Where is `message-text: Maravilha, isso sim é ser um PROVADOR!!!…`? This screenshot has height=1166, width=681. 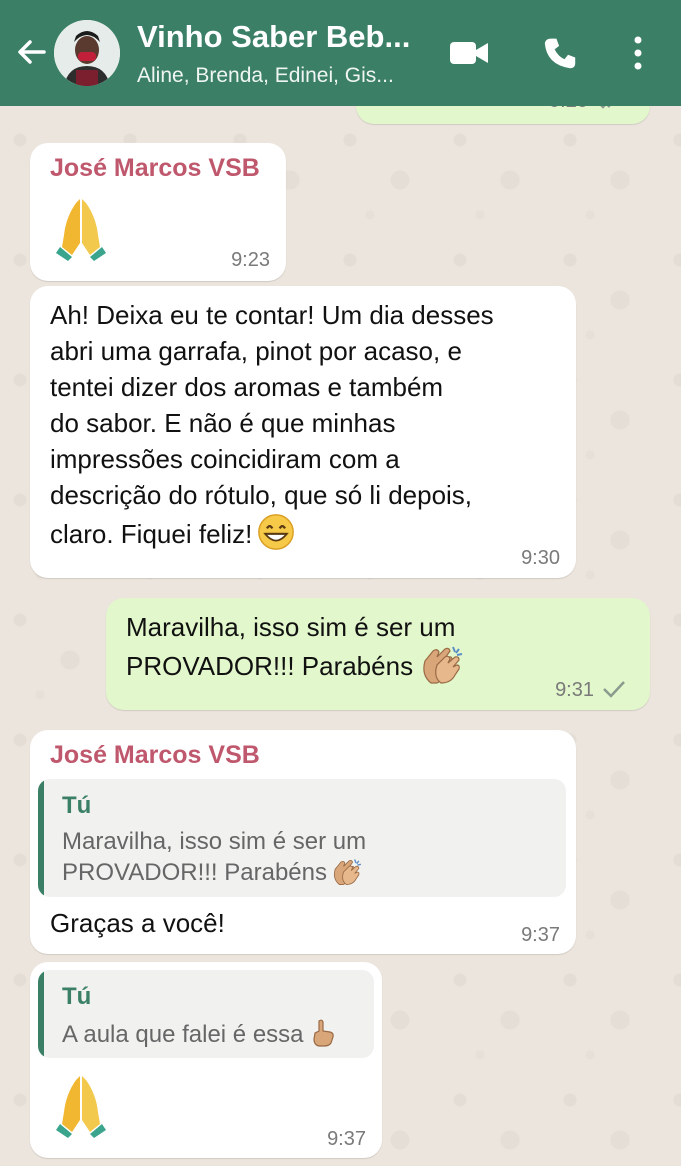
message-text: Maravilha, isso sim é ser um PROVADOR!!!… is located at coordinates (366, 647).